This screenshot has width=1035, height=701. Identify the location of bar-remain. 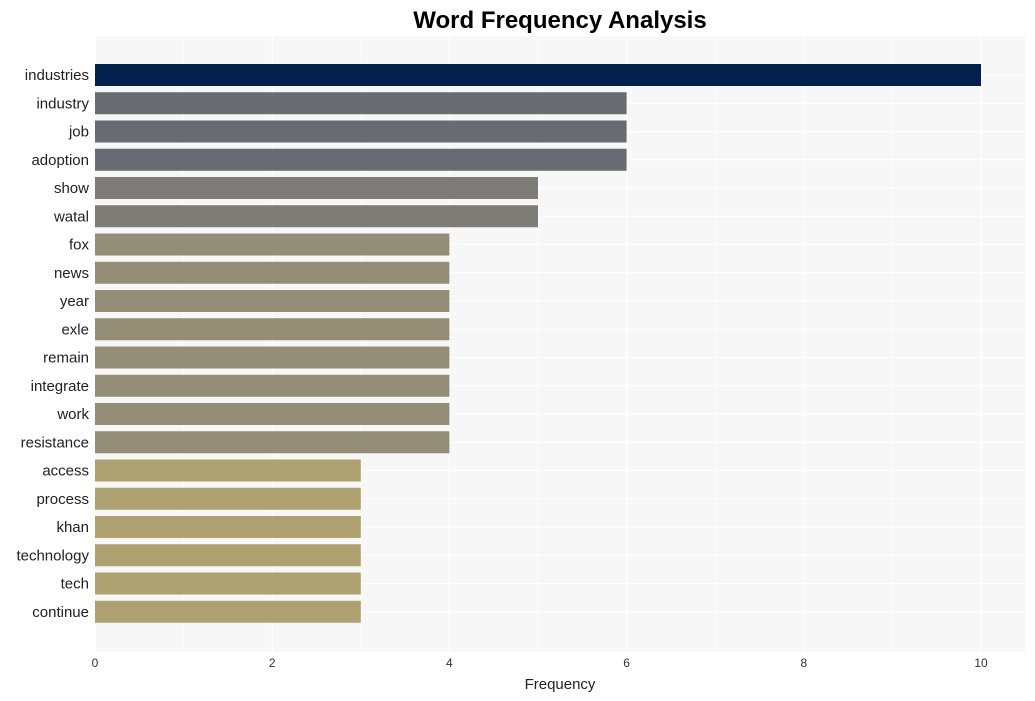
(272, 357).